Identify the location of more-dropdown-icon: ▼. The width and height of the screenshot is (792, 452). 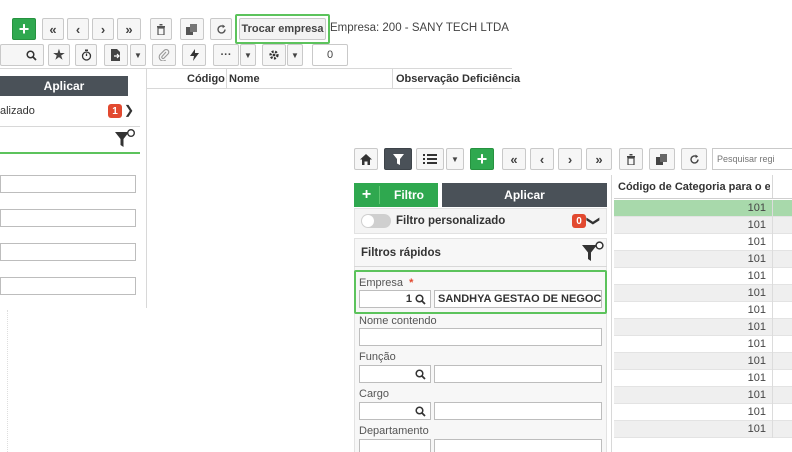
(248, 55).